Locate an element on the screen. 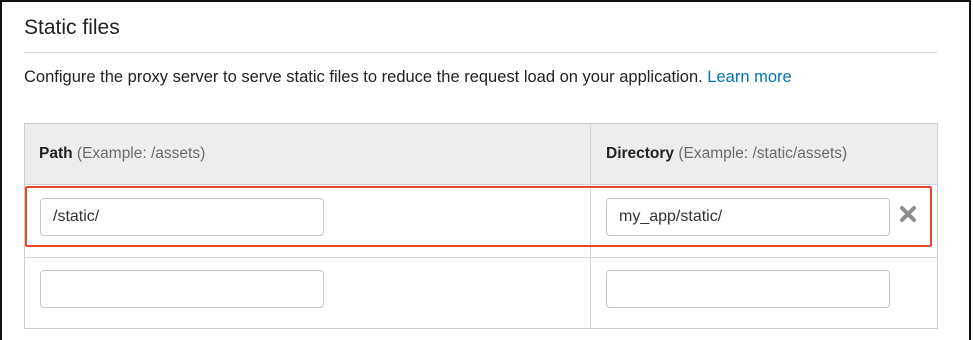 Image resolution: width=973 pixels, height=340 pixels. column-header-directory: Directory (Example: /static/assets) is located at coordinates (726, 154).